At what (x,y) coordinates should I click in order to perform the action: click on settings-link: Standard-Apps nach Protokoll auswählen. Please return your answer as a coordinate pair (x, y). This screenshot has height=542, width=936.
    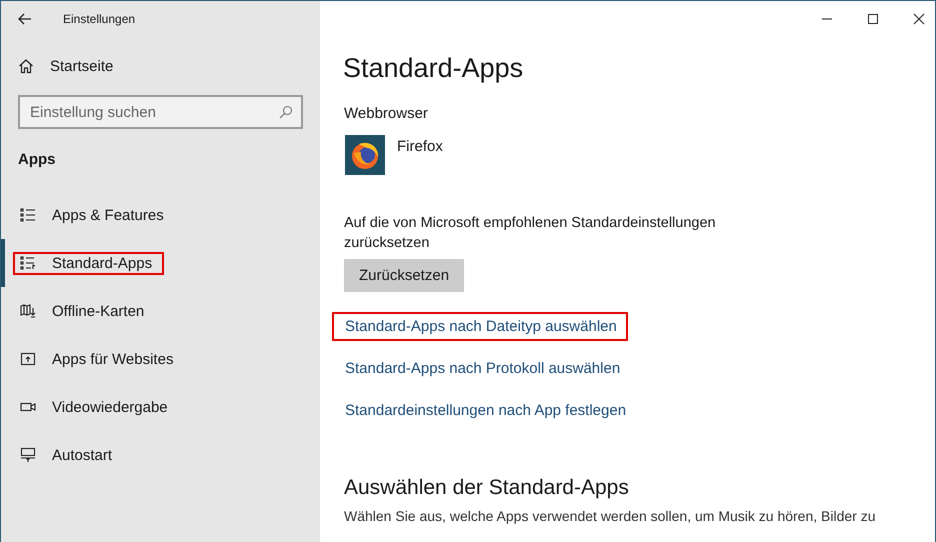
    Looking at the image, I should click on (482, 368).